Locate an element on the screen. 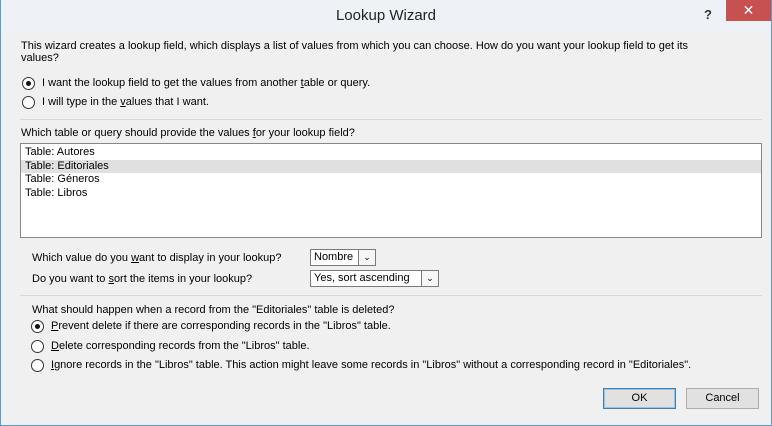  intro-text-line2: values? is located at coordinates (40, 58).